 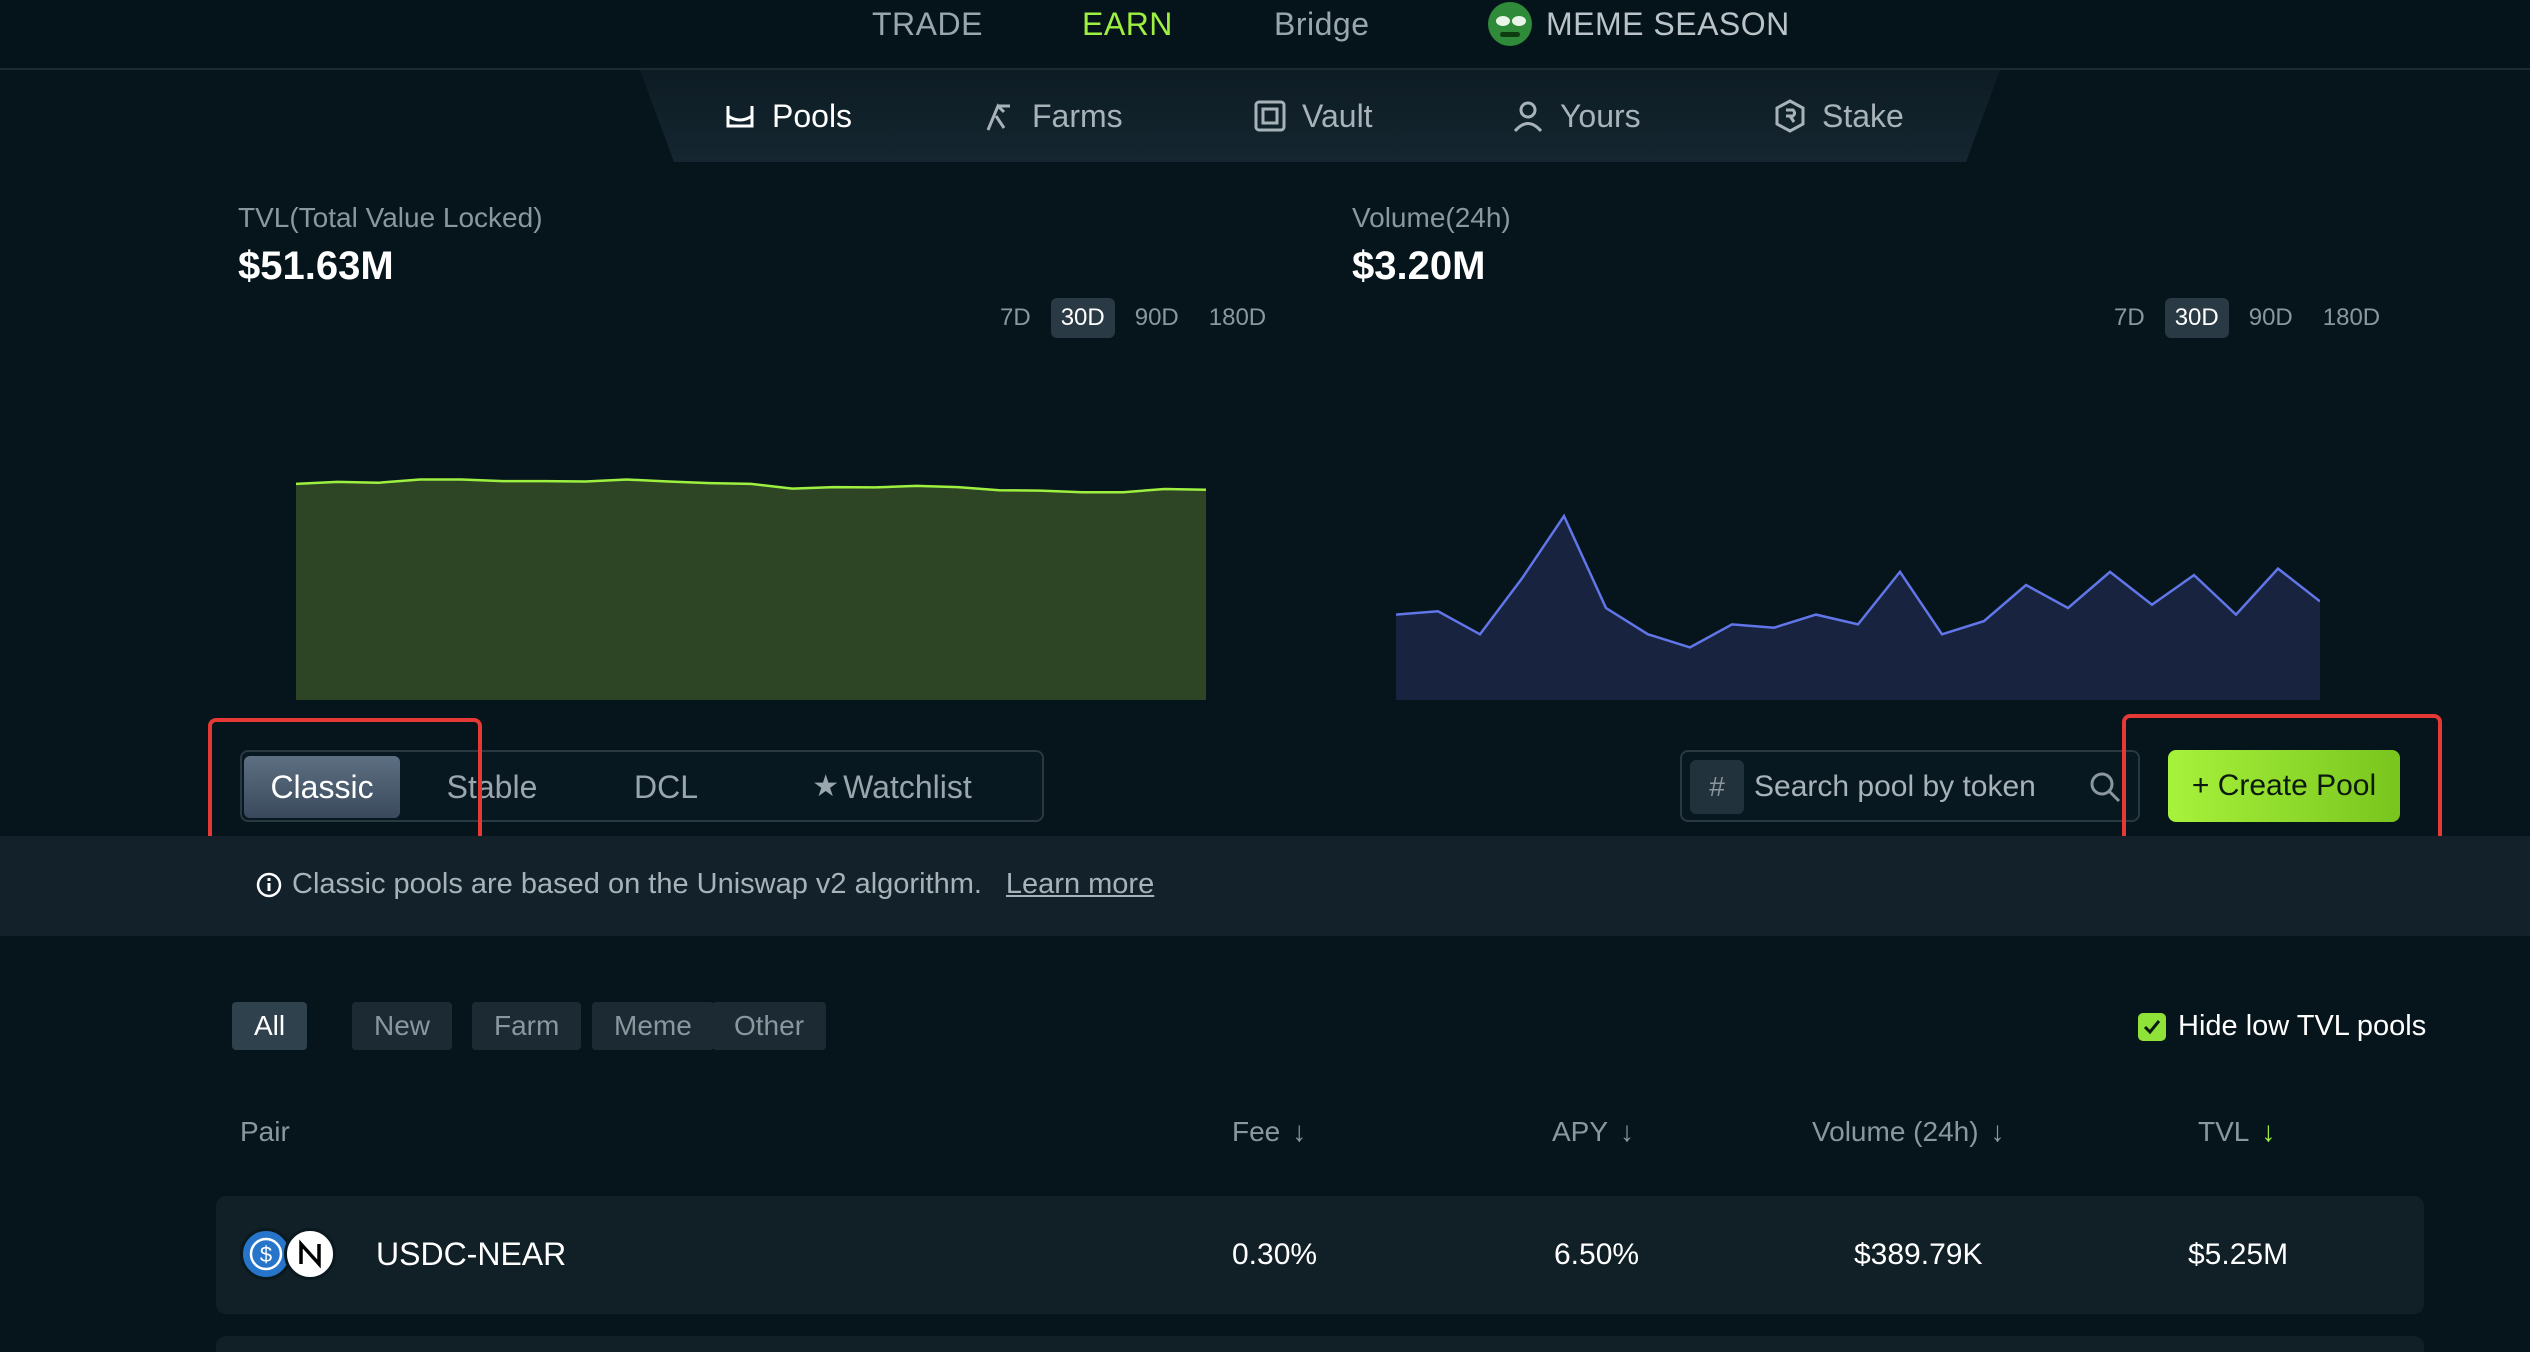 I want to click on volume-value-cell: $389.79K, so click(x=1918, y=1254).